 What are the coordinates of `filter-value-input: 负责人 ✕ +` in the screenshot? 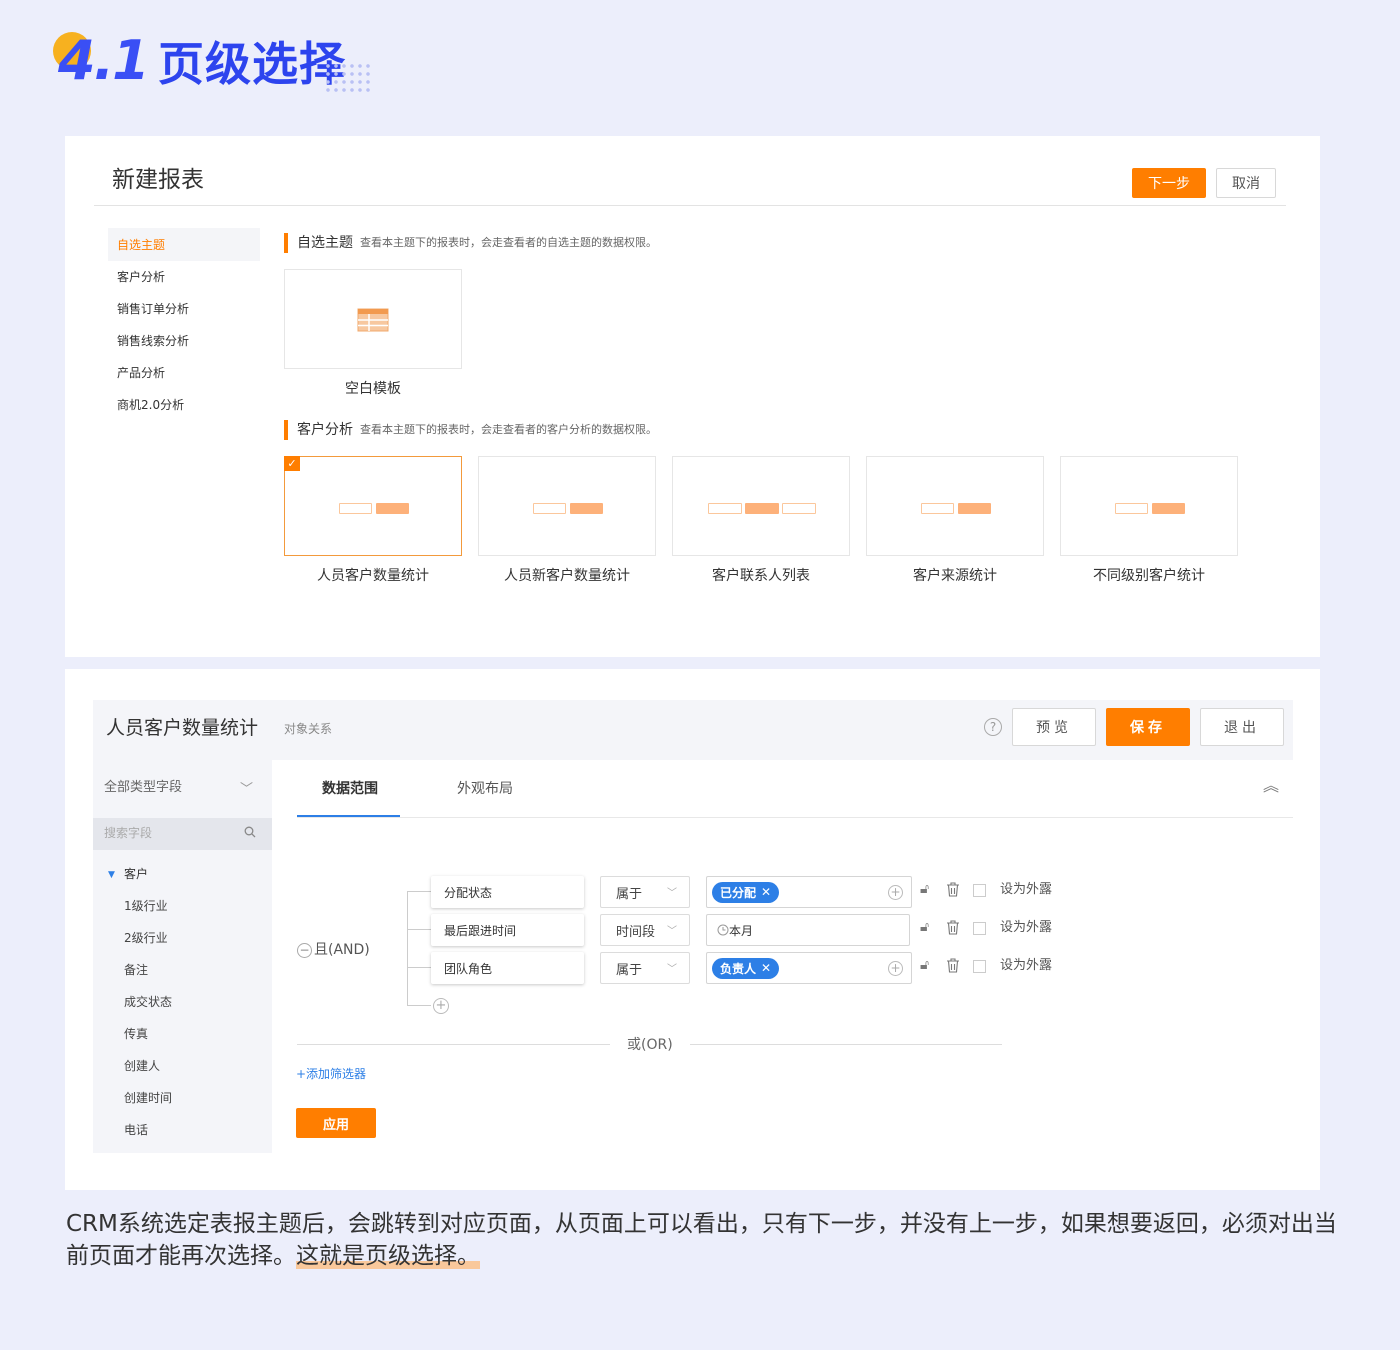 It's located at (809, 968).